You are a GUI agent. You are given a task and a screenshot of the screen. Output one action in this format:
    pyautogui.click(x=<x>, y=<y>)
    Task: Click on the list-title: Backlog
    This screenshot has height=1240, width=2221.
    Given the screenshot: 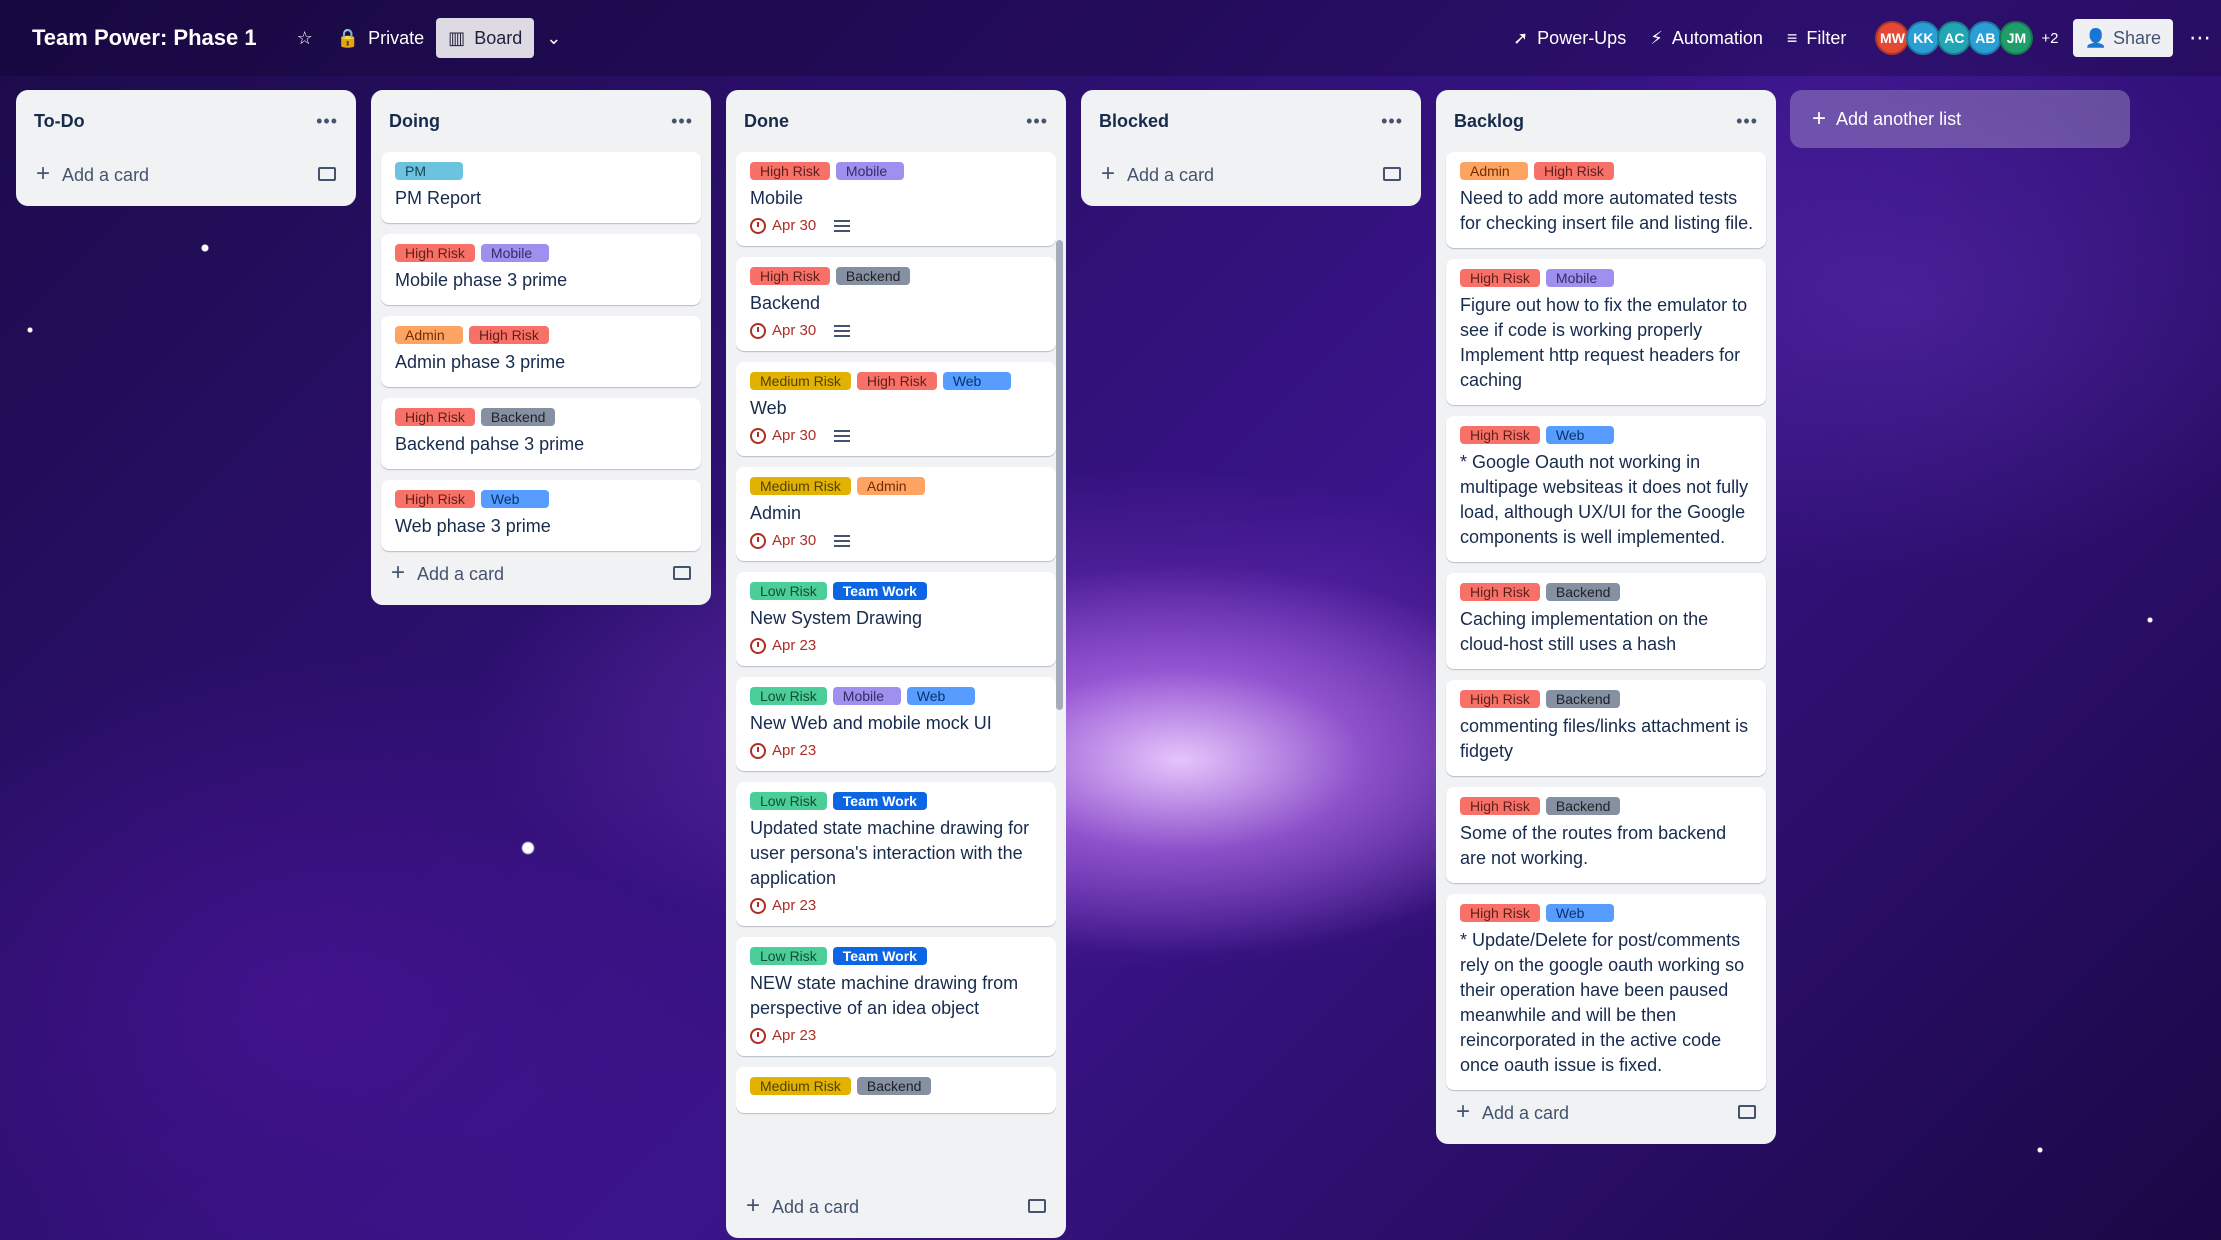 What is the action you would take?
    pyautogui.click(x=1489, y=121)
    